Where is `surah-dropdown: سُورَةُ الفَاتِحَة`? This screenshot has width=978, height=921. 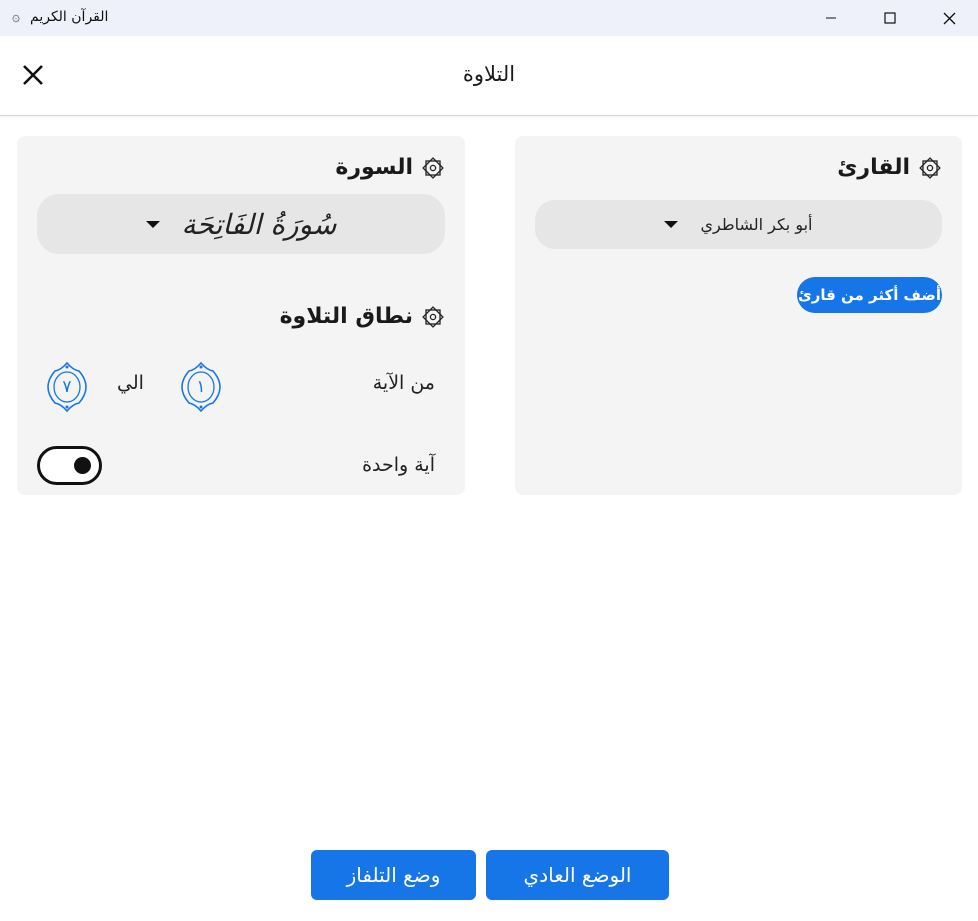
surah-dropdown: سُورَةُ الفَاتِحَة is located at coordinates (241, 224).